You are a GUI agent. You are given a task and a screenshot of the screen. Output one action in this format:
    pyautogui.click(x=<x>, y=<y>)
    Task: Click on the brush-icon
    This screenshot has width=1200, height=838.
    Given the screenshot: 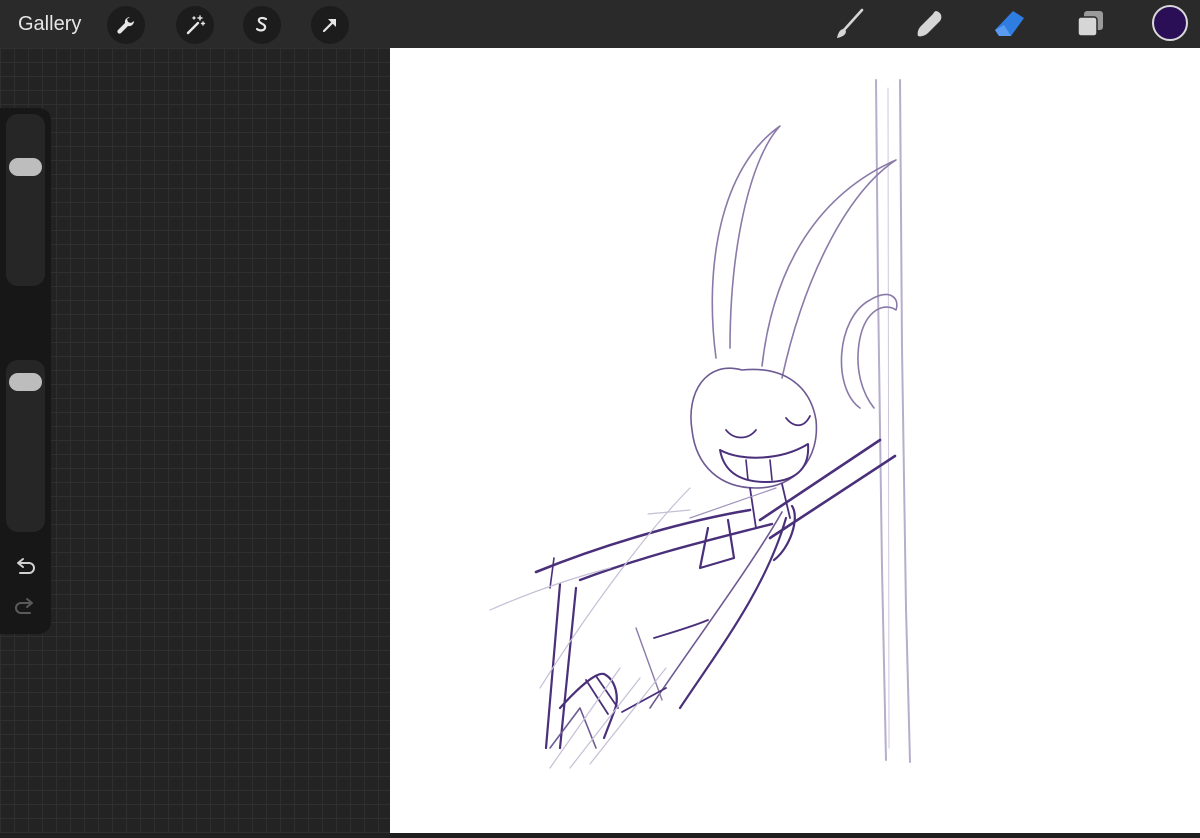 What is the action you would take?
    pyautogui.click(x=850, y=23)
    